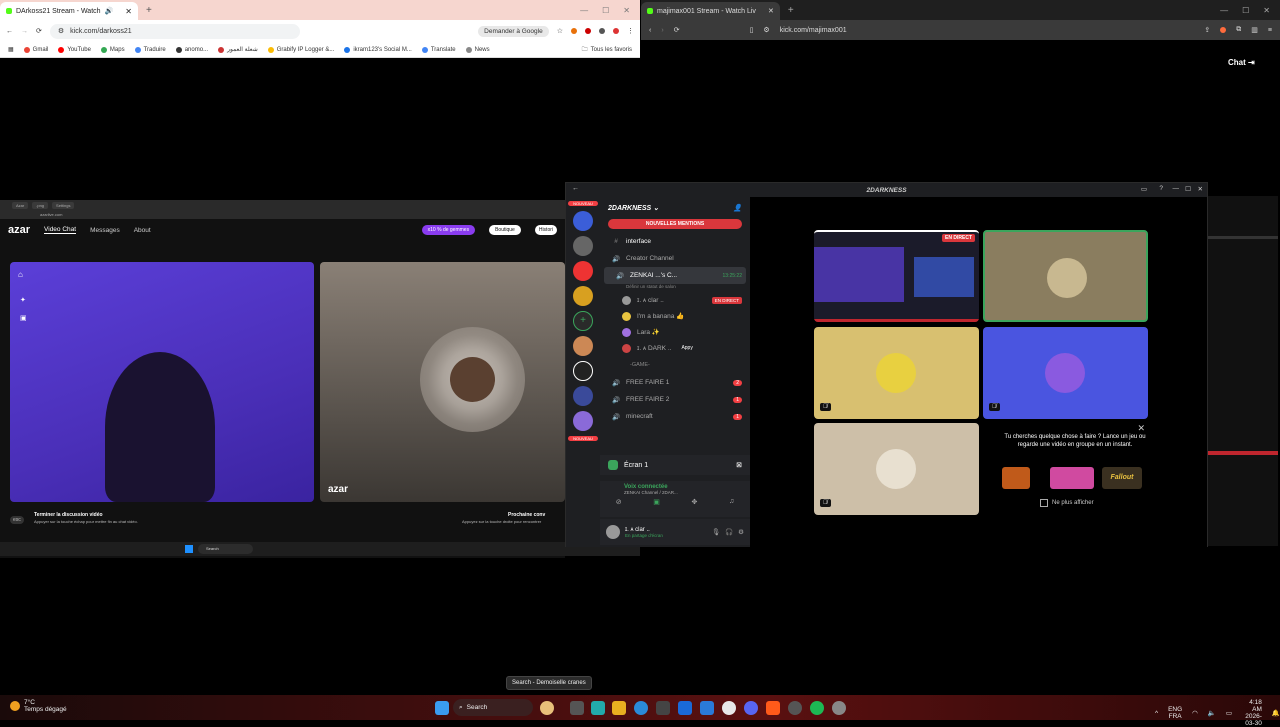 This screenshot has height=727, width=1280. I want to click on forward-icon: →, so click(24, 31).